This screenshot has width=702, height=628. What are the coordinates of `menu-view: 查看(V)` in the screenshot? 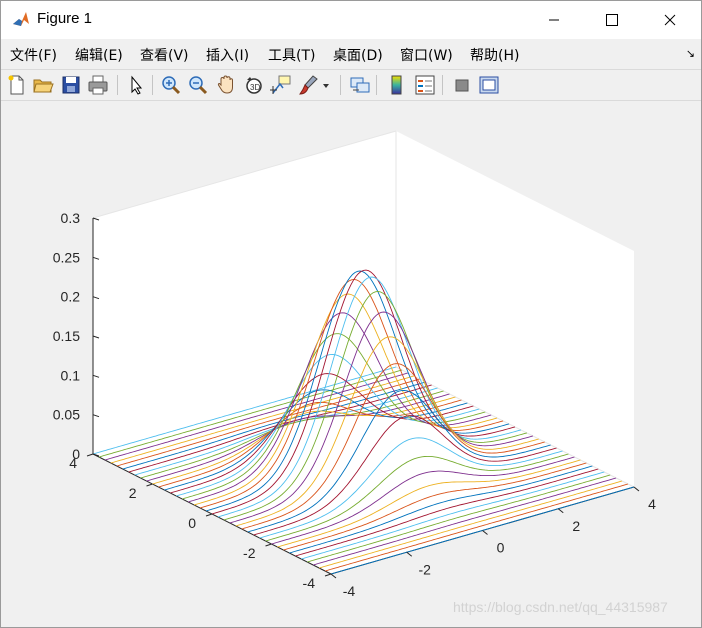 It's located at (164, 55).